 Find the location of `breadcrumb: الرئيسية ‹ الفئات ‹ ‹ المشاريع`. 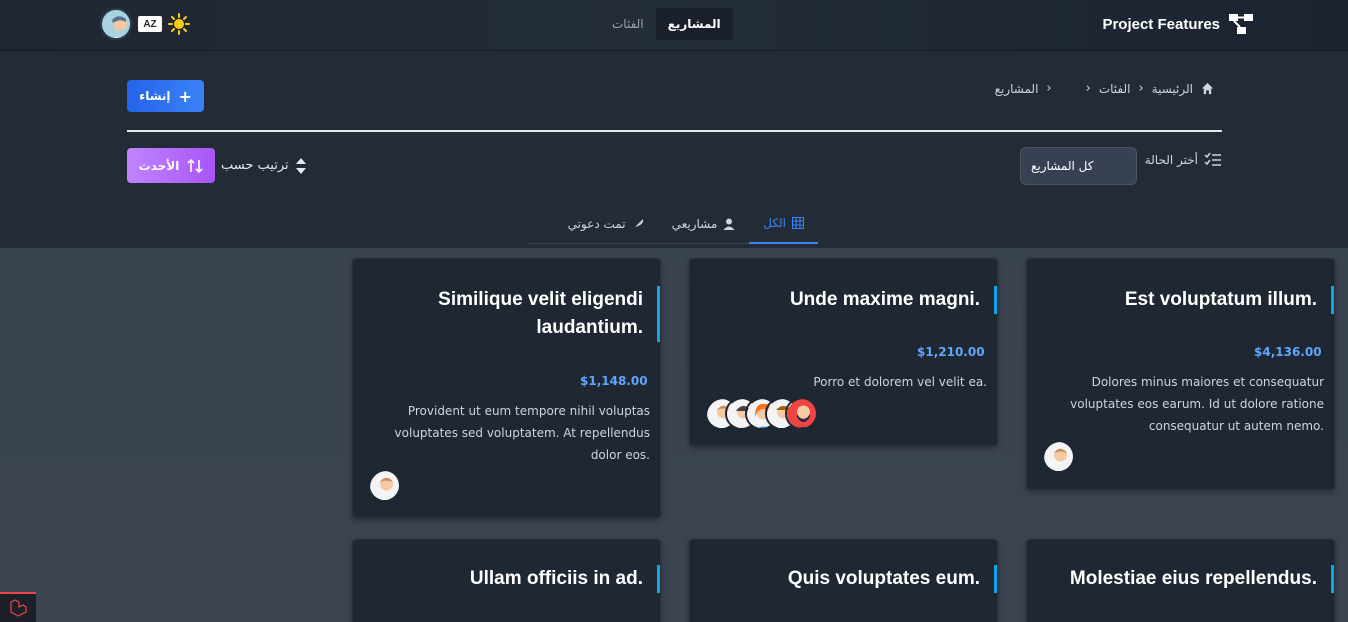

breadcrumb: الرئيسية ‹ الفئات ‹ ‹ المشاريع is located at coordinates (1104, 88).